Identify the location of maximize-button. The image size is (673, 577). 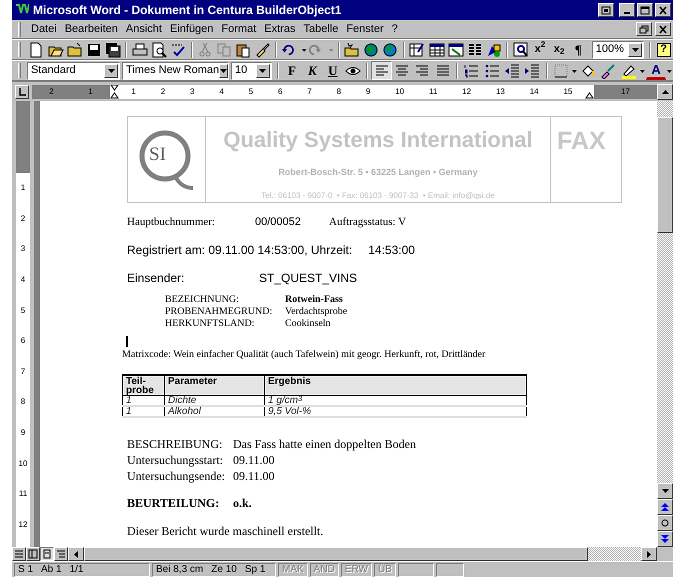
(645, 10).